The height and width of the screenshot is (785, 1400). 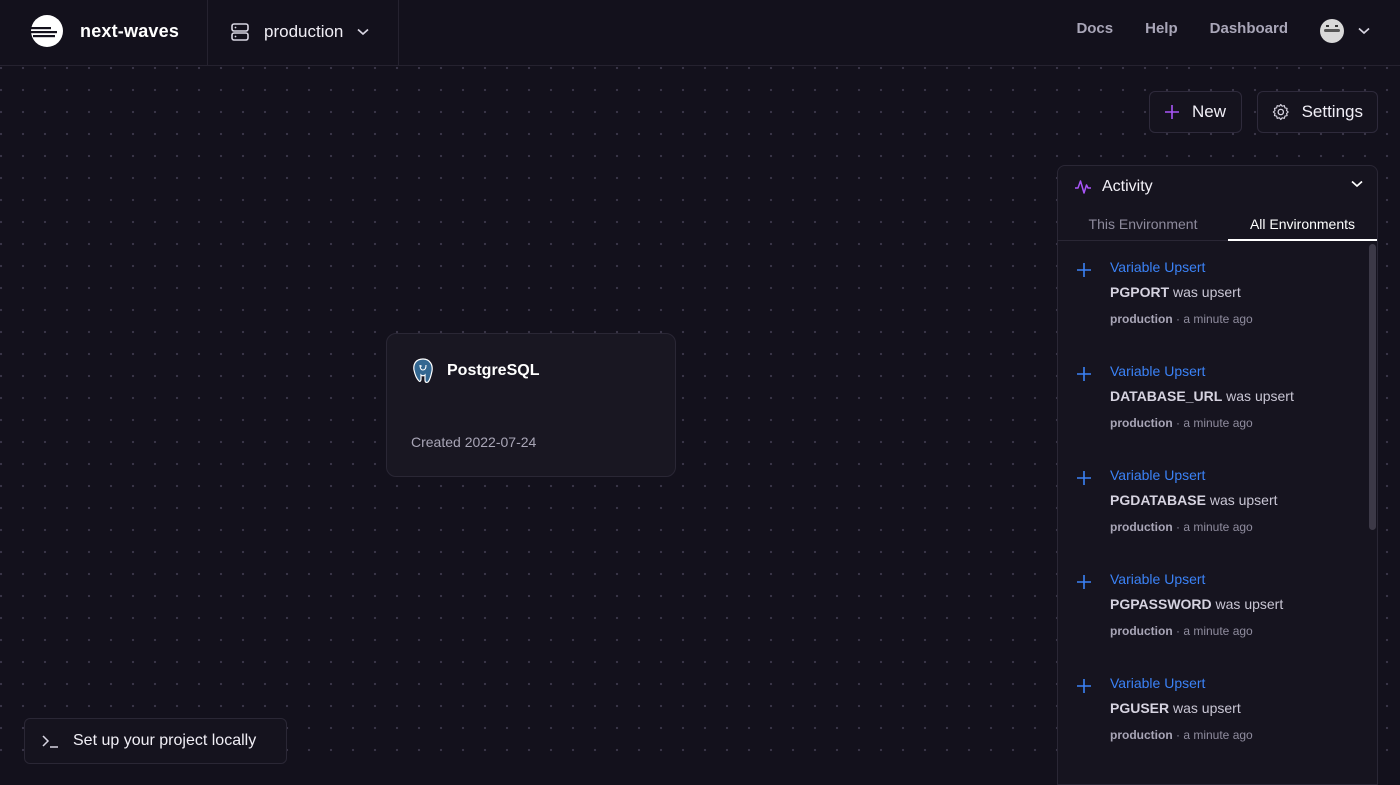 I want to click on new-button-label: New, so click(x=1209, y=111).